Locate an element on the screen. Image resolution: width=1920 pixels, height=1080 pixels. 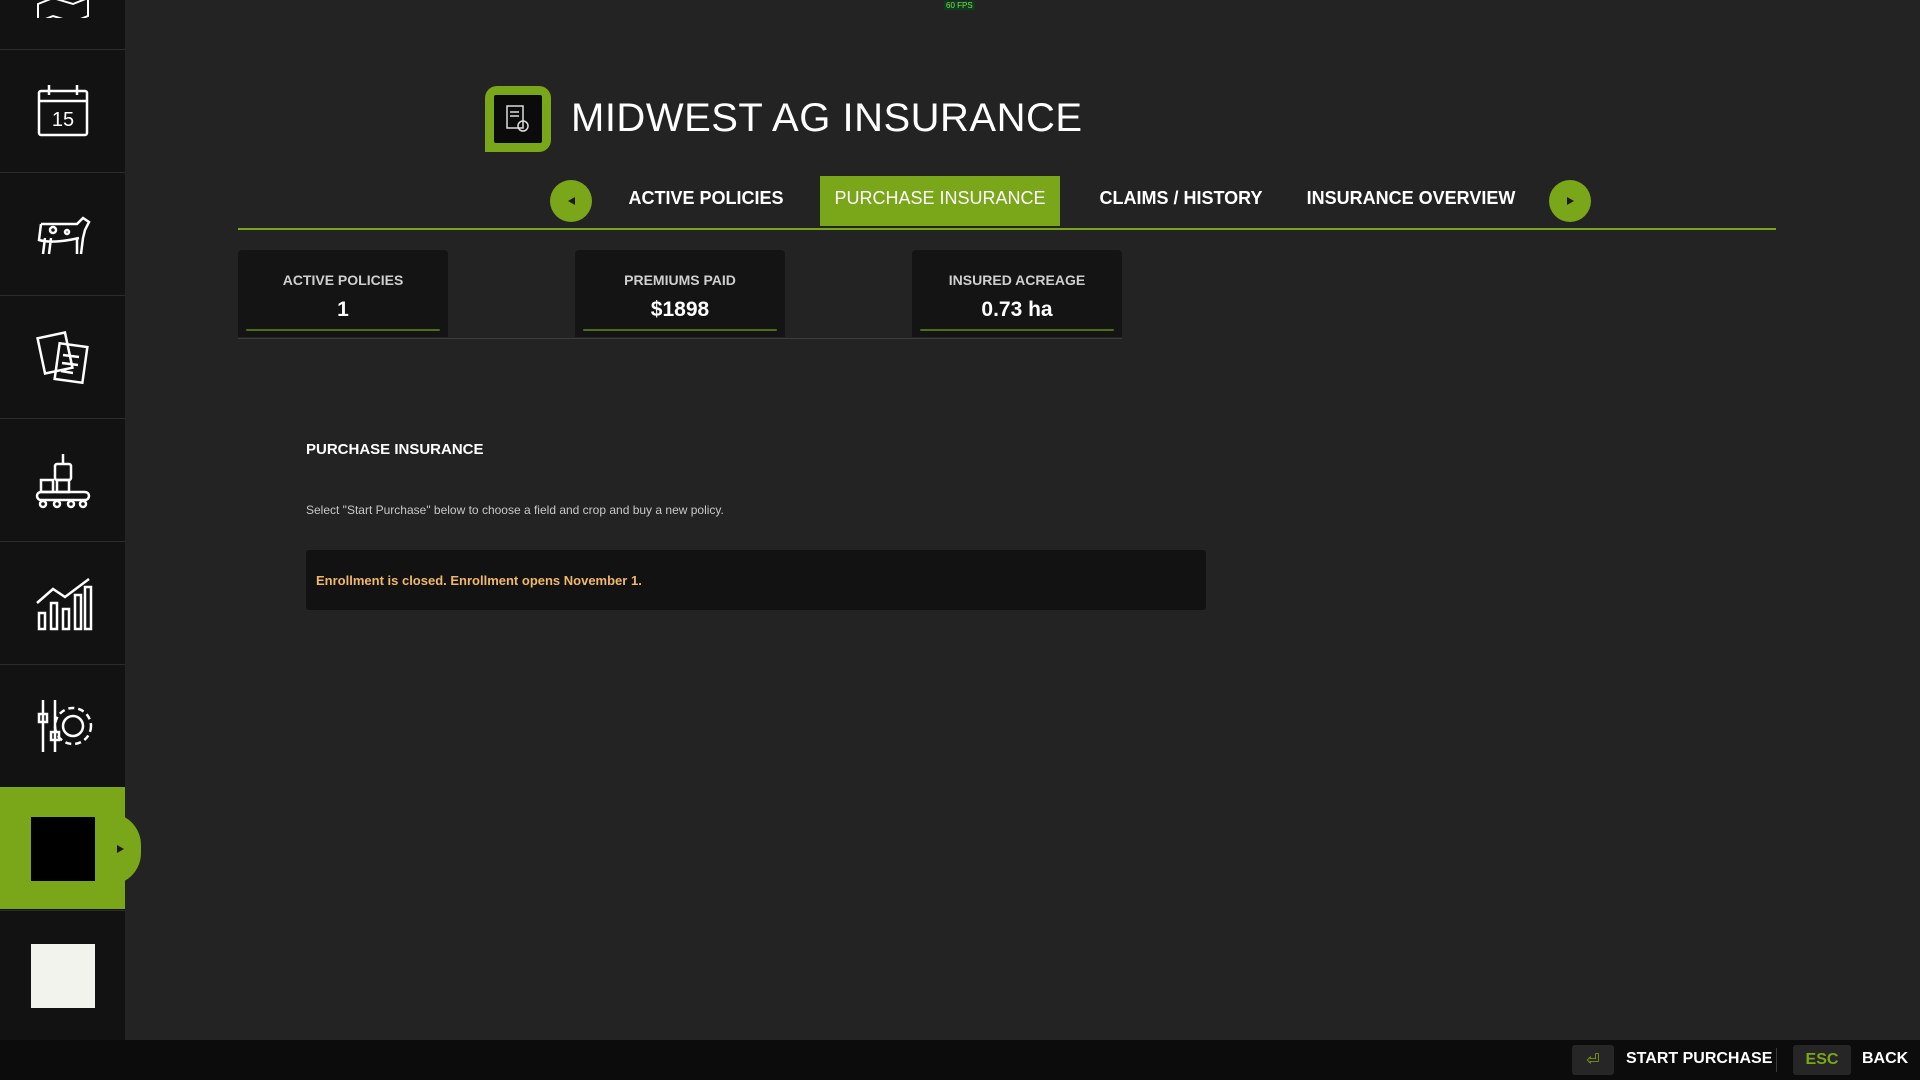
bottom-action-bar: ⏎ START PURCHASE ESC BACK is located at coordinates (960, 1060).